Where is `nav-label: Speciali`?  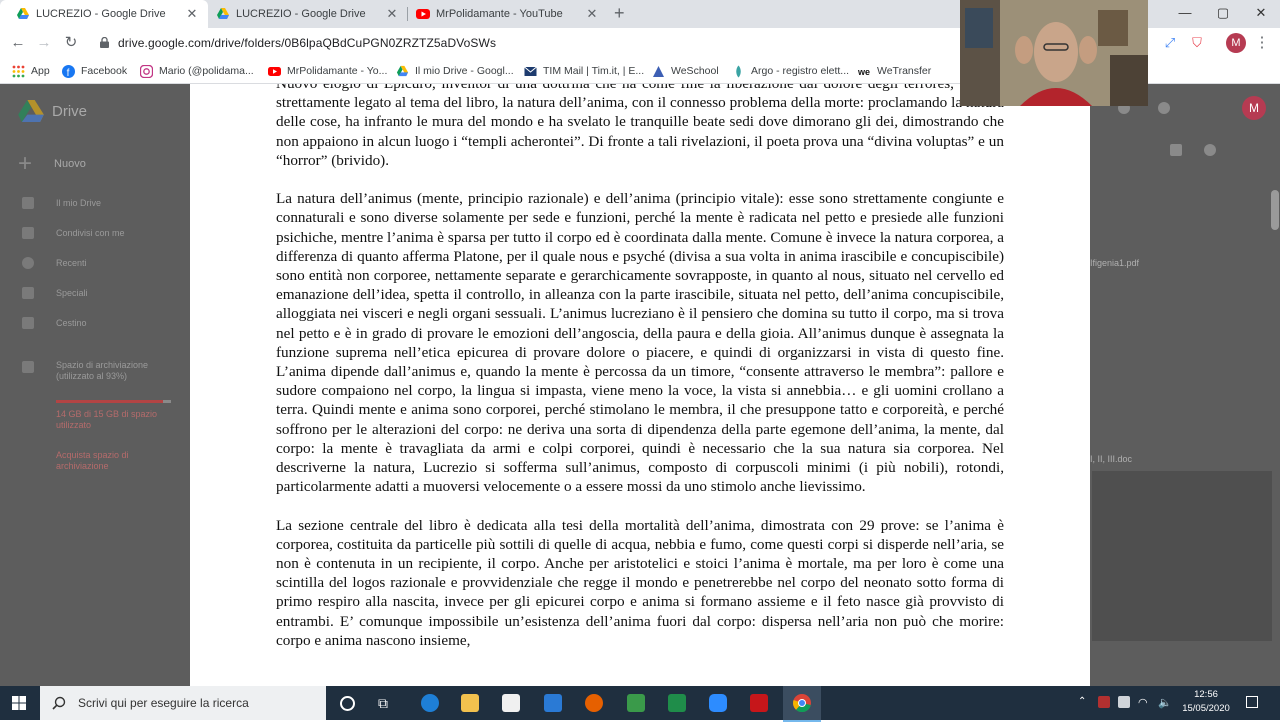 nav-label: Speciali is located at coordinates (72, 293).